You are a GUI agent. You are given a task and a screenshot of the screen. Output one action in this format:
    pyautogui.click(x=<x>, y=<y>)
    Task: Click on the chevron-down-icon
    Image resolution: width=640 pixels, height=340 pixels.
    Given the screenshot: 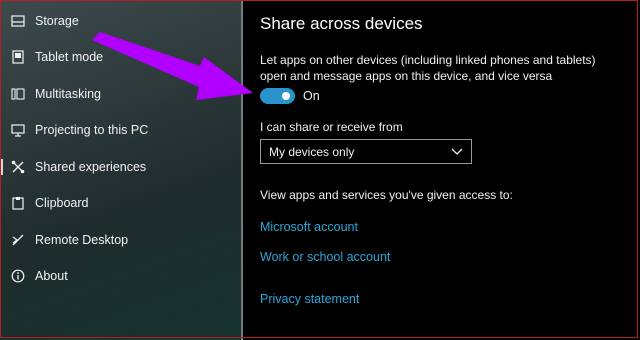 What is the action you would take?
    pyautogui.click(x=457, y=152)
    